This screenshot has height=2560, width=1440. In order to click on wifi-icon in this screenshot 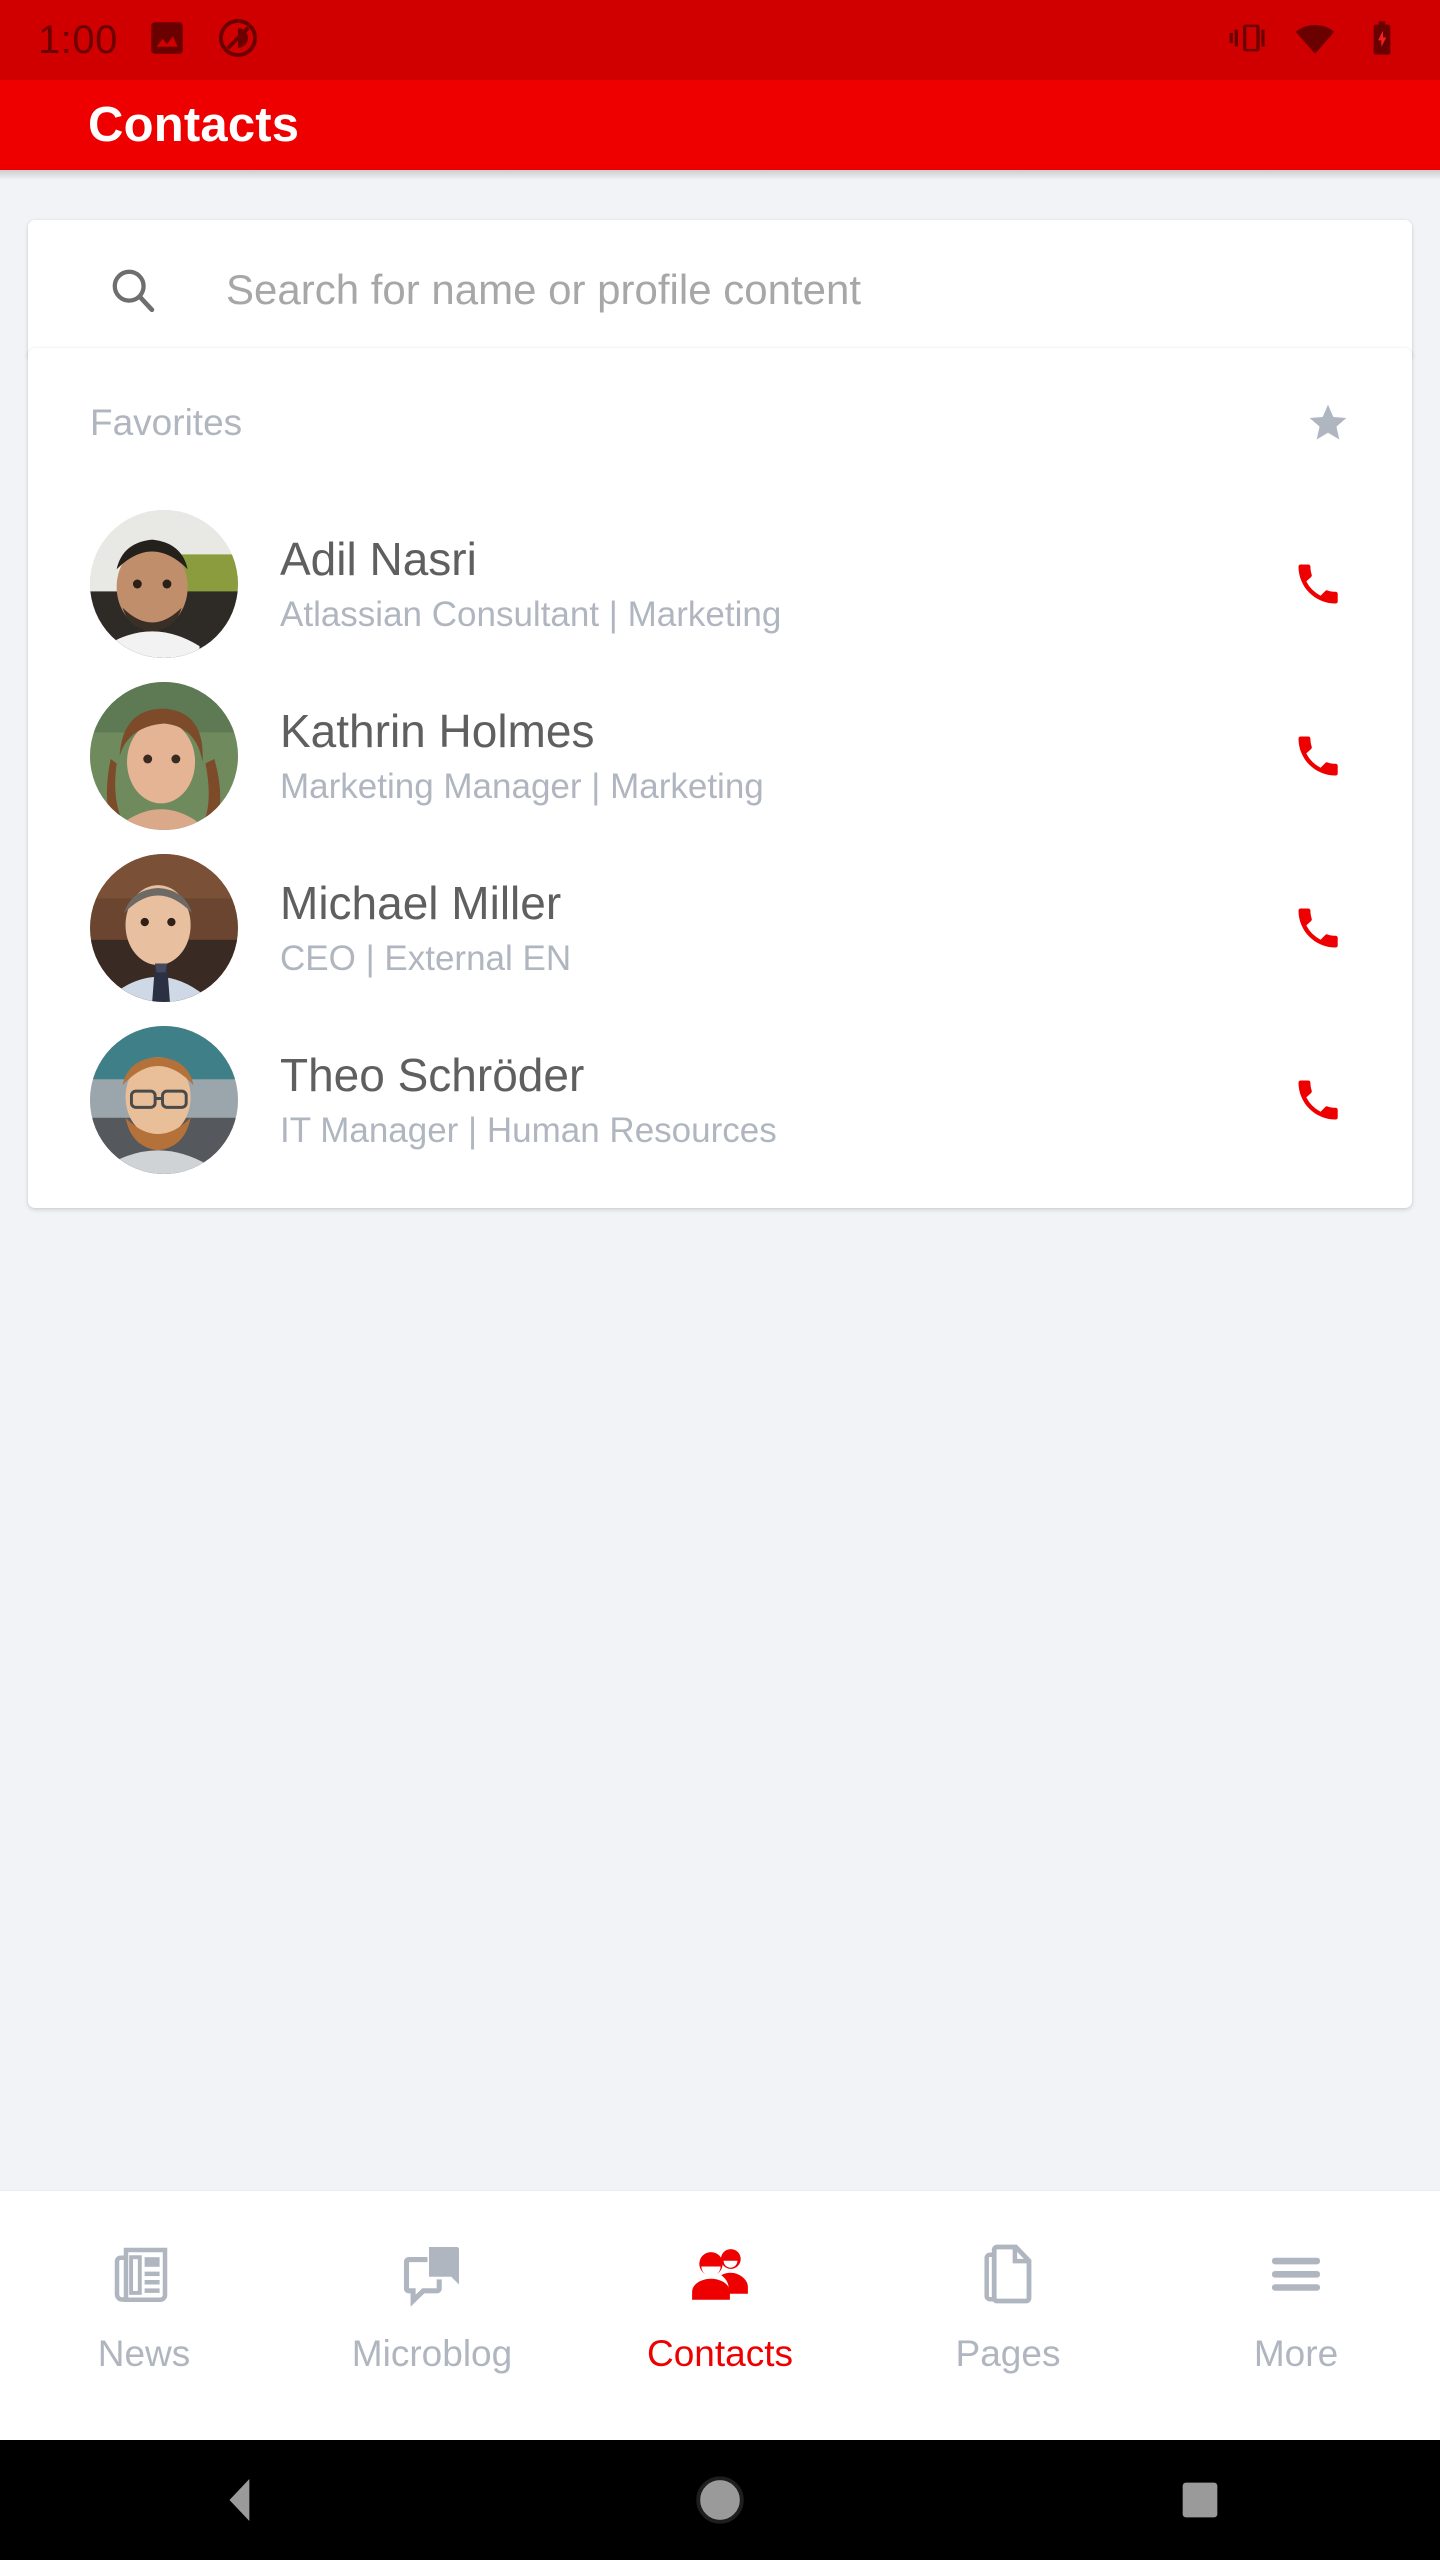, I will do `click(1315, 40)`.